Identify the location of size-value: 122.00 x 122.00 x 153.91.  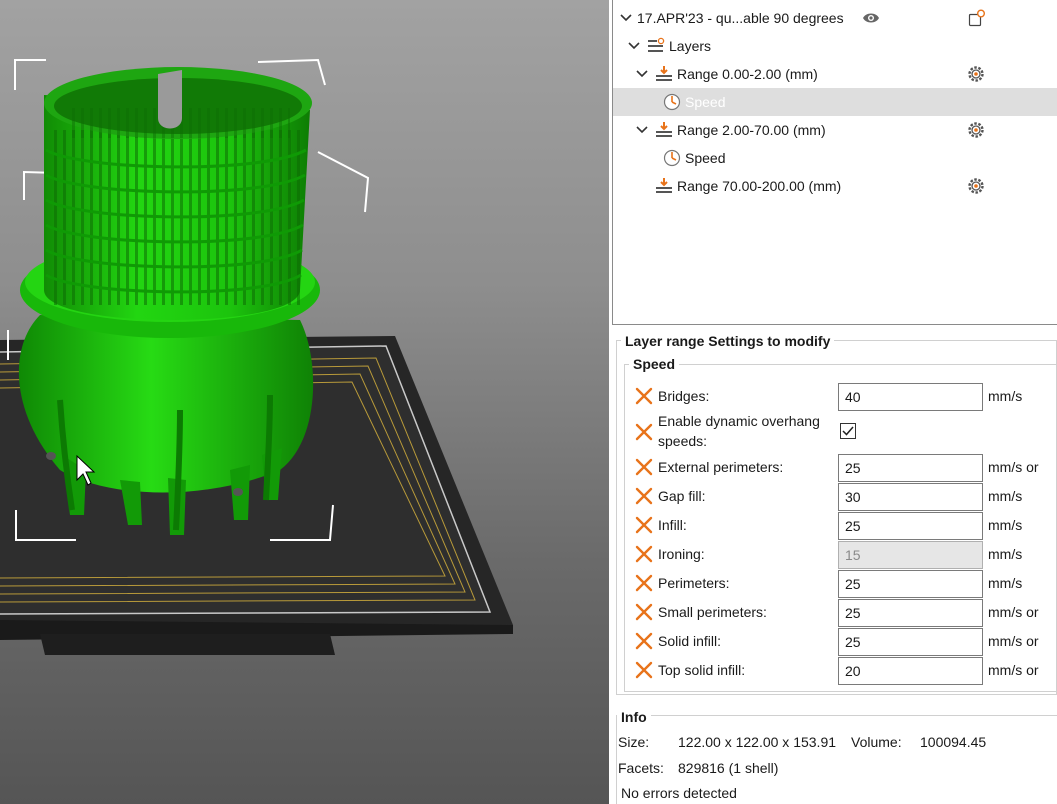
(757, 742).